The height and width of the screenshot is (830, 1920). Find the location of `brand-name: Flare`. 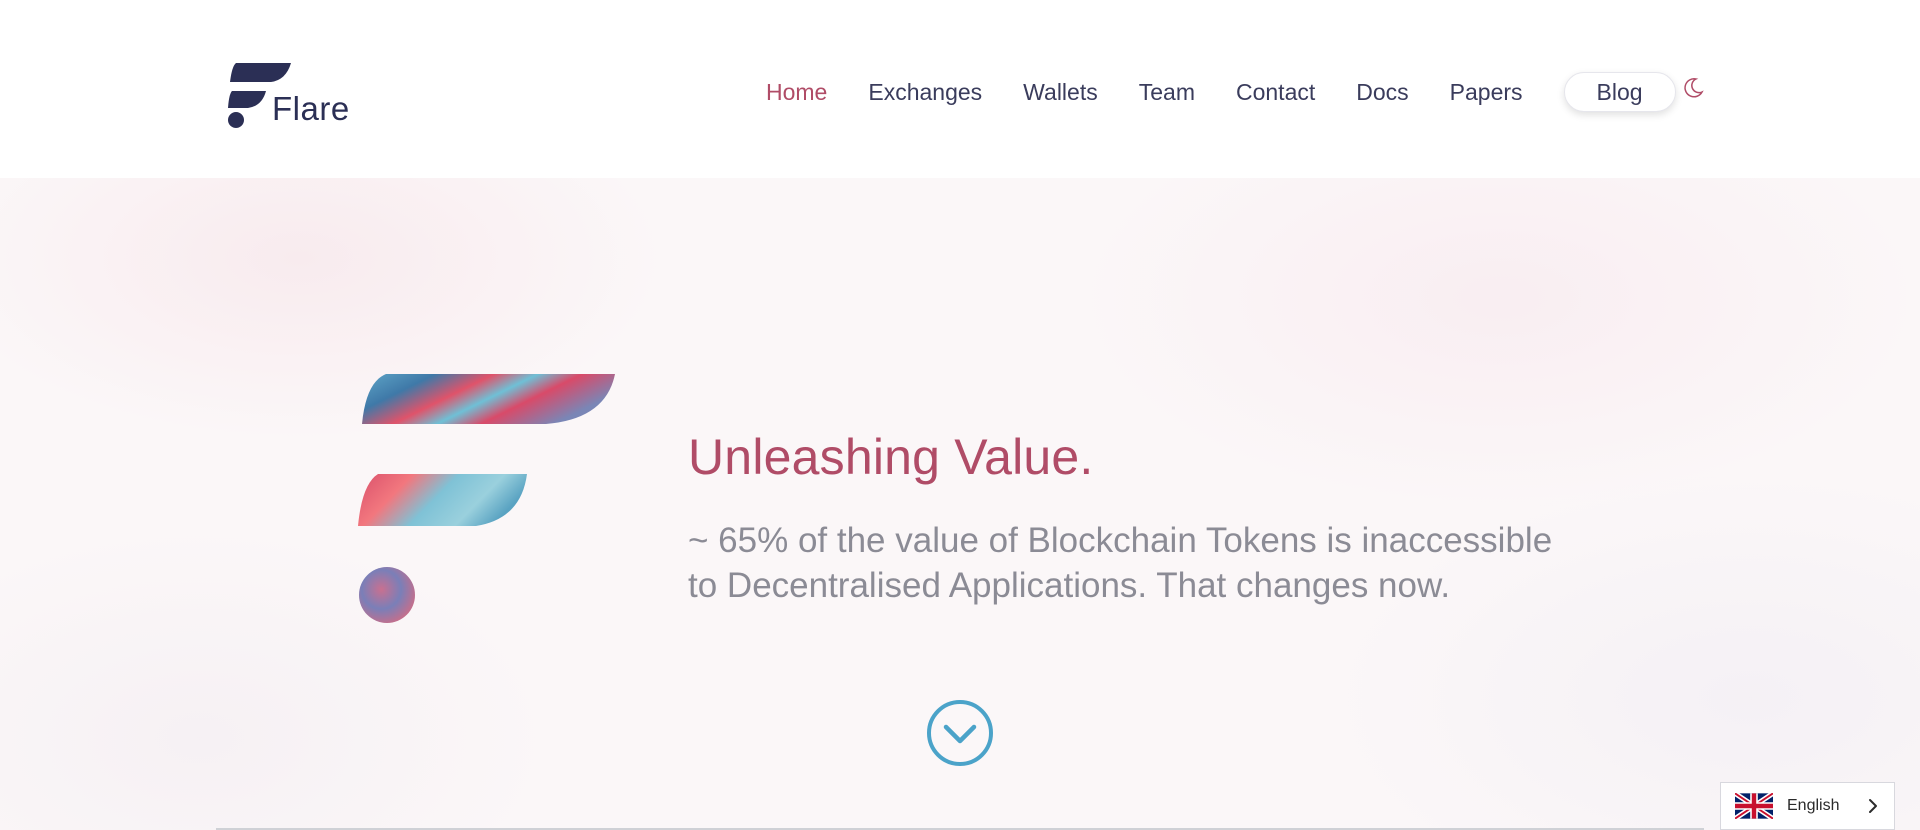

brand-name: Flare is located at coordinates (311, 108).